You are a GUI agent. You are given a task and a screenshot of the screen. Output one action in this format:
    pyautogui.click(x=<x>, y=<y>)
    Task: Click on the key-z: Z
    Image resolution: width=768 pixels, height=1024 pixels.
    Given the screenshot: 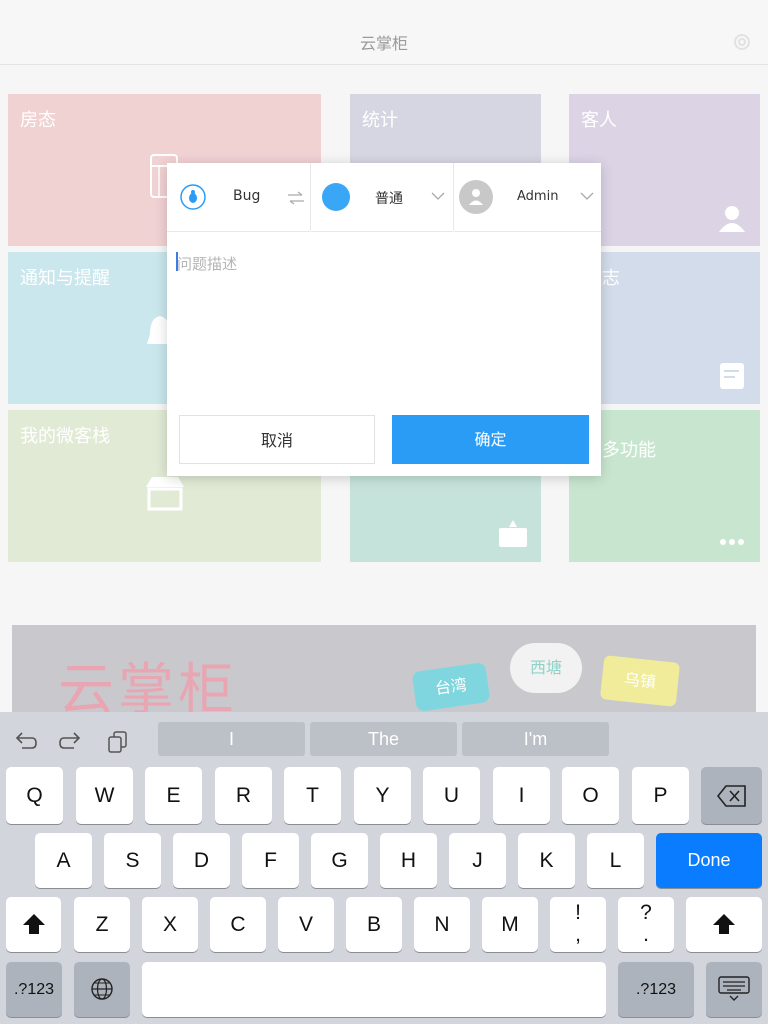 What is the action you would take?
    pyautogui.click(x=102, y=924)
    